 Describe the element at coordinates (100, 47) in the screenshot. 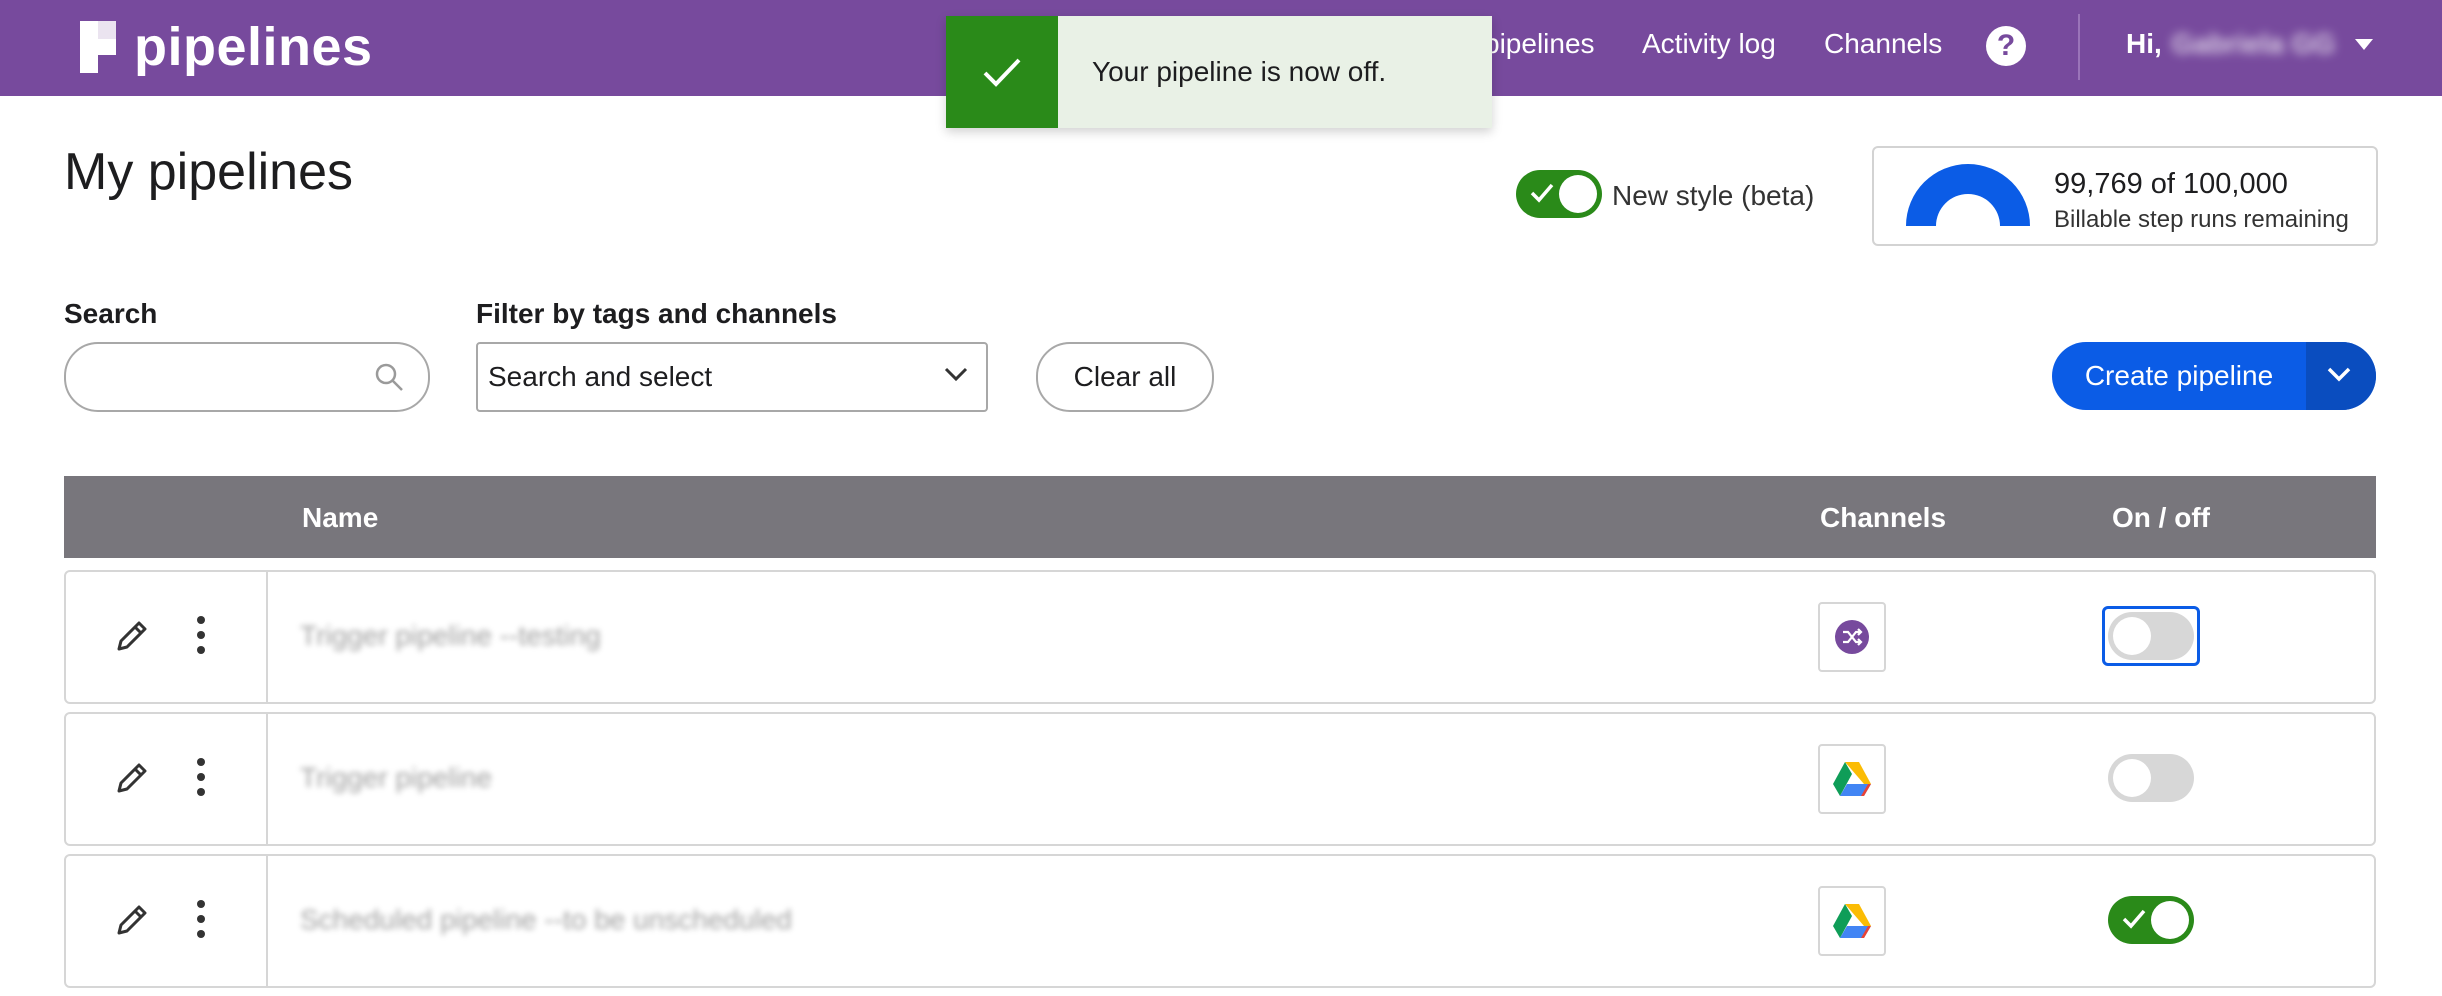

I see `logo-icon` at that location.